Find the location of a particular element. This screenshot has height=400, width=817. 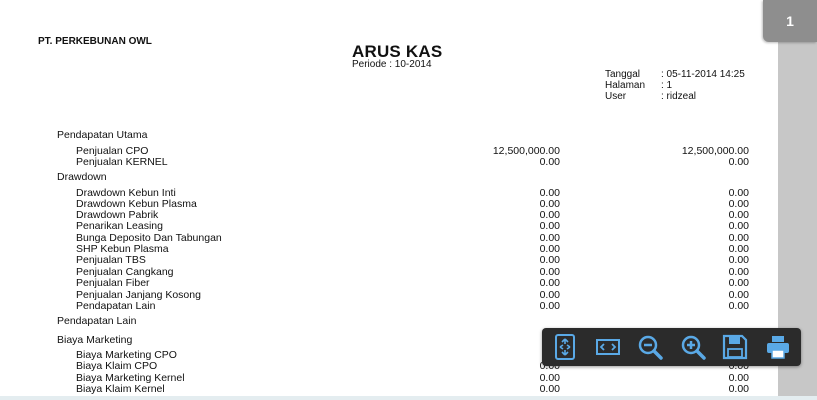

table-row: Penjualan Fiber 0.00 0.00 is located at coordinates (389, 283).